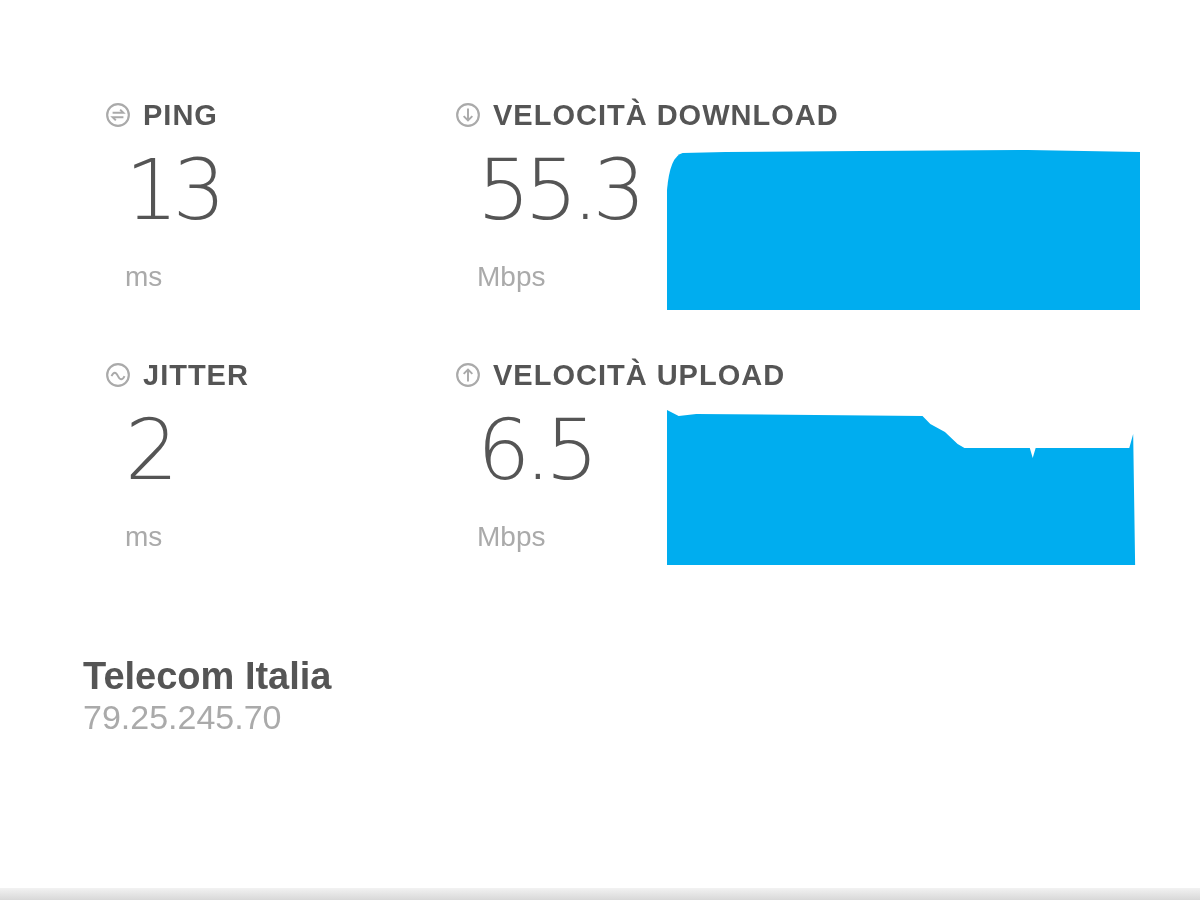 The height and width of the screenshot is (900, 1200). I want to click on metric-value: 6.5, so click(535, 450).